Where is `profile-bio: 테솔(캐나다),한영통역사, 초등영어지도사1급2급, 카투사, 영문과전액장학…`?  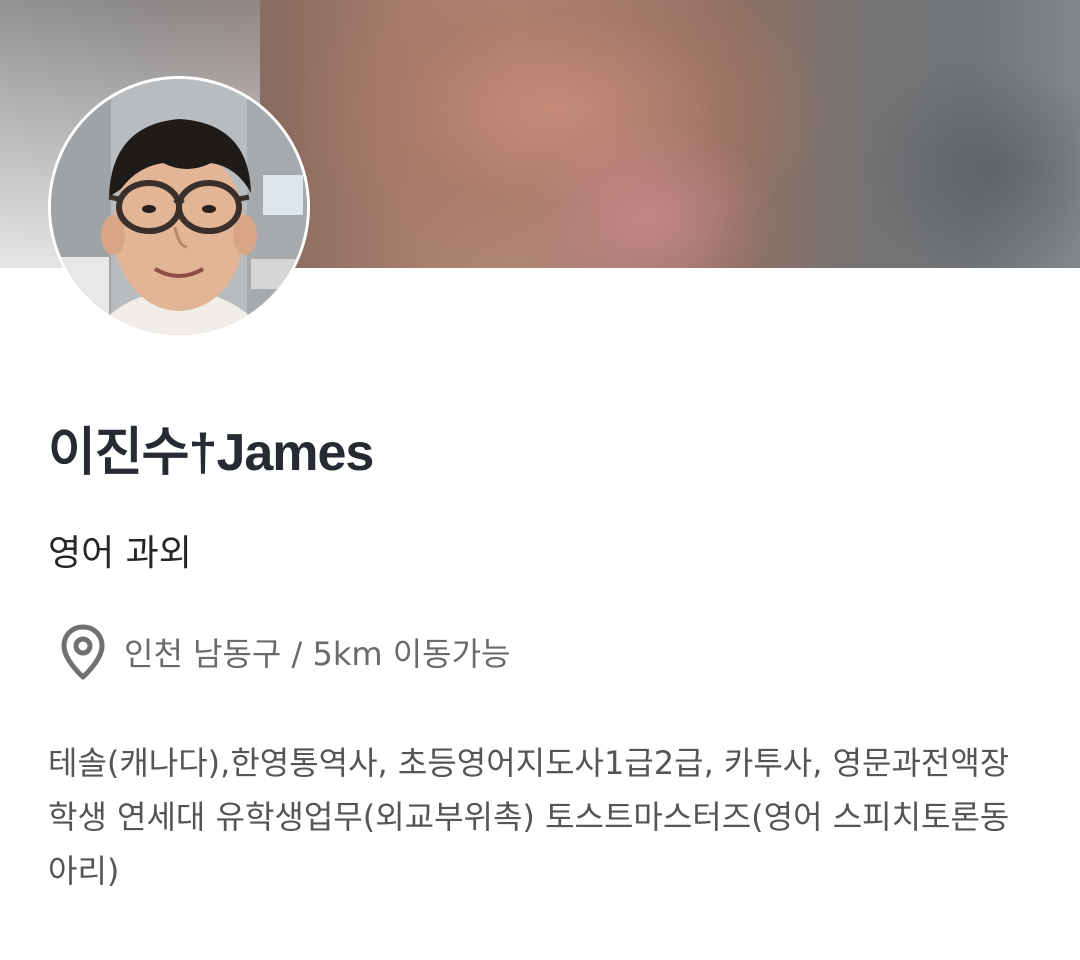 profile-bio: 테솔(캐나다),한영통역사, 초등영어지도사1급2급, 카투사, 영문과전액장학… is located at coordinates (529, 817).